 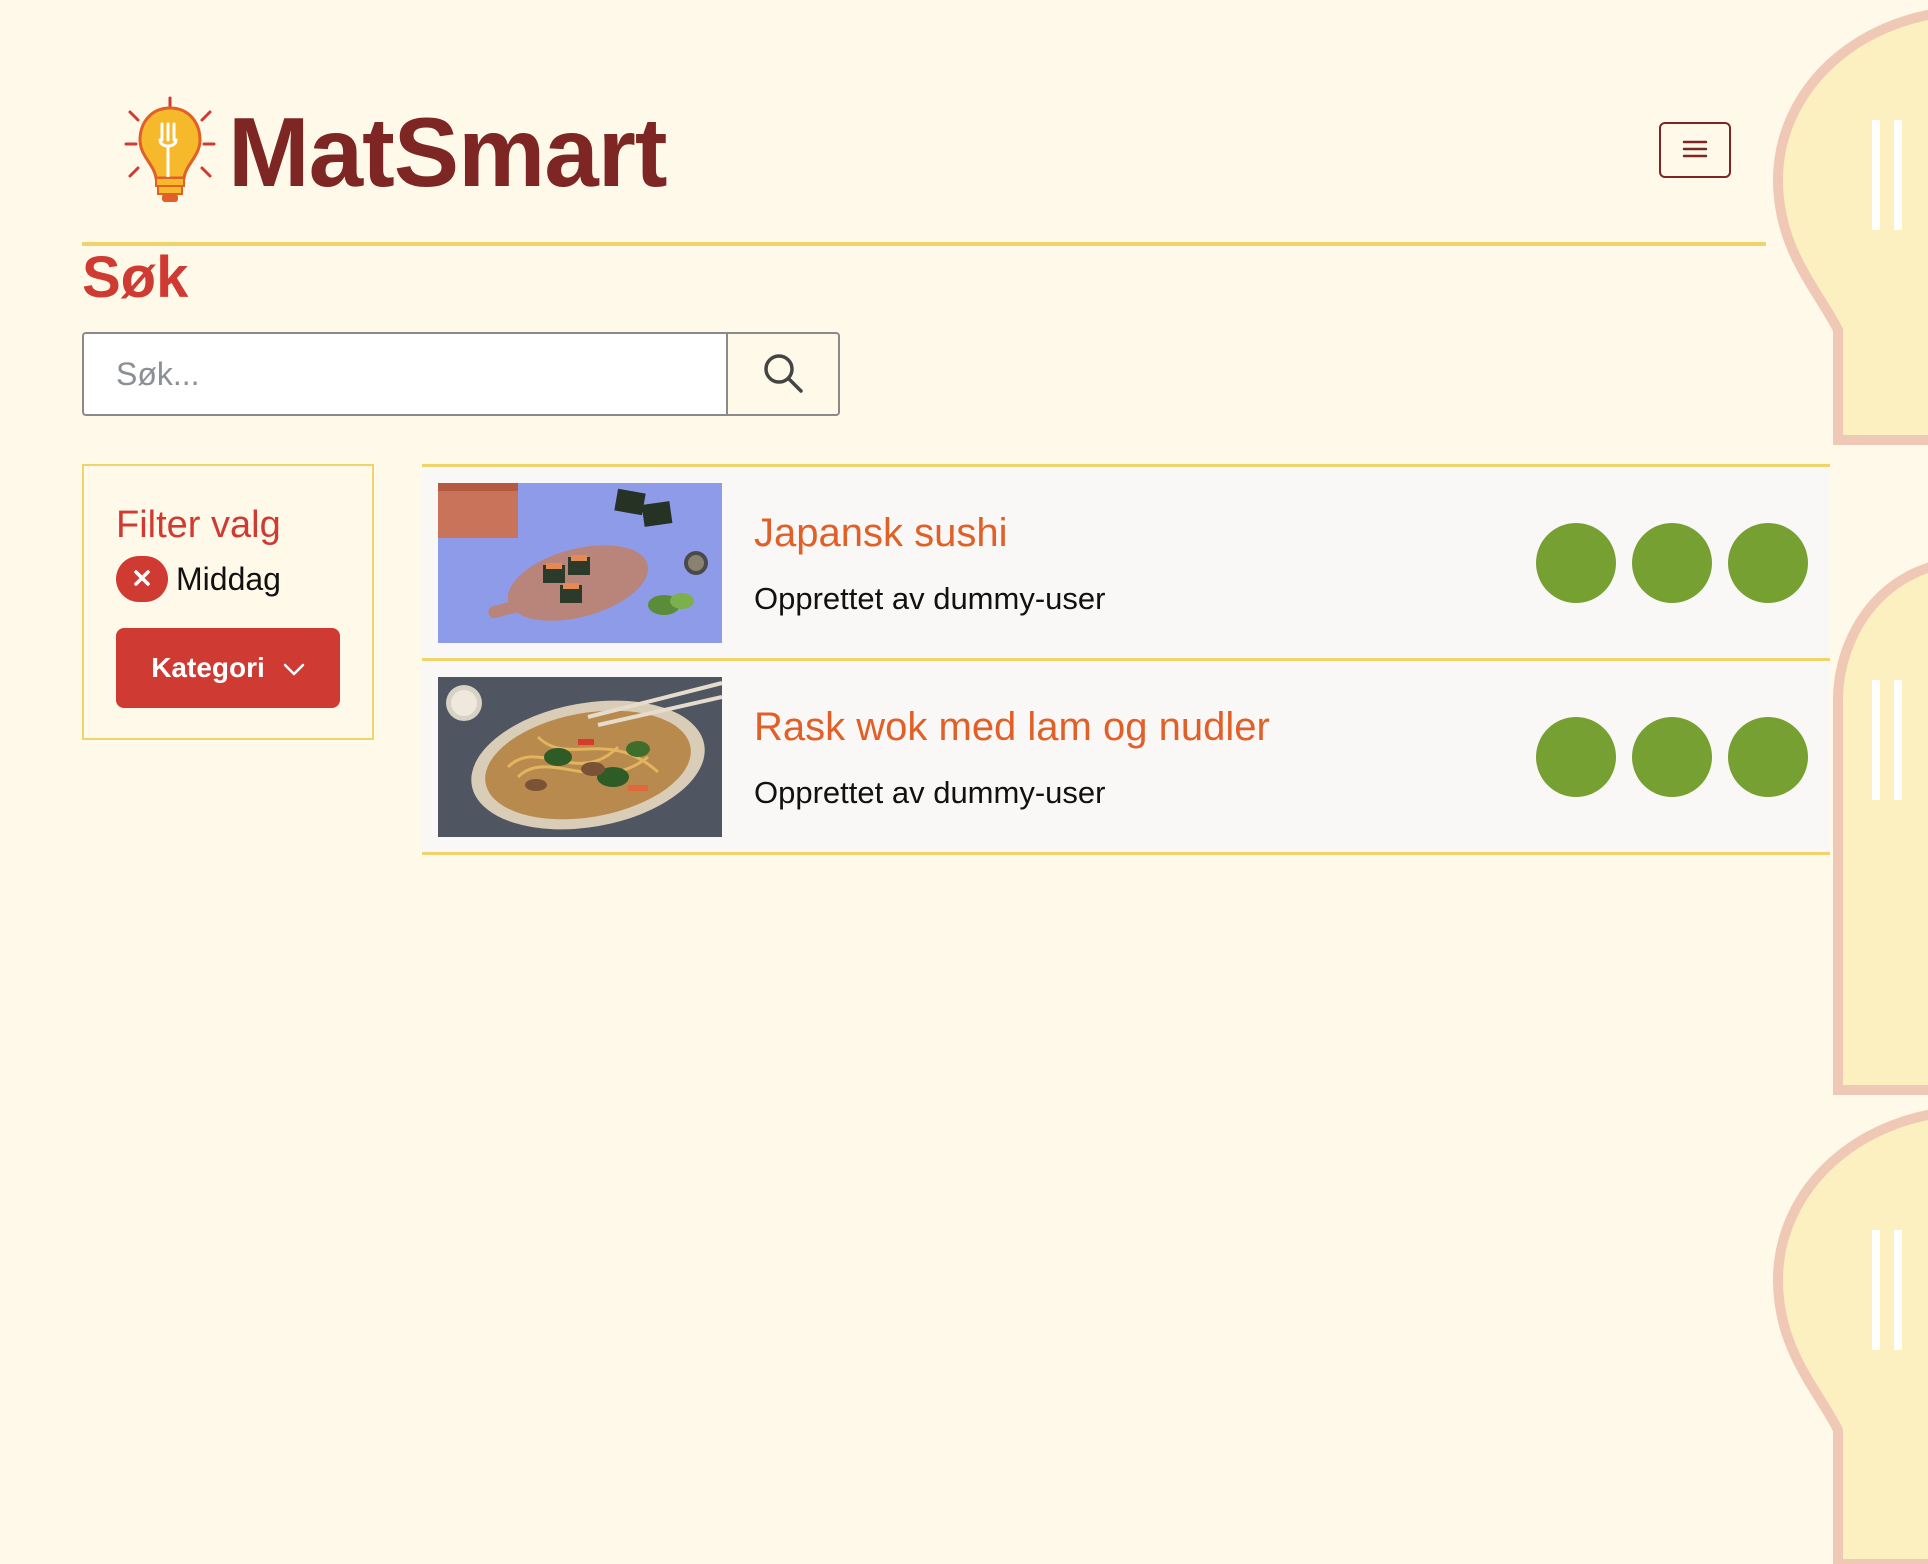 I want to click on search-icon, so click(x=783, y=374).